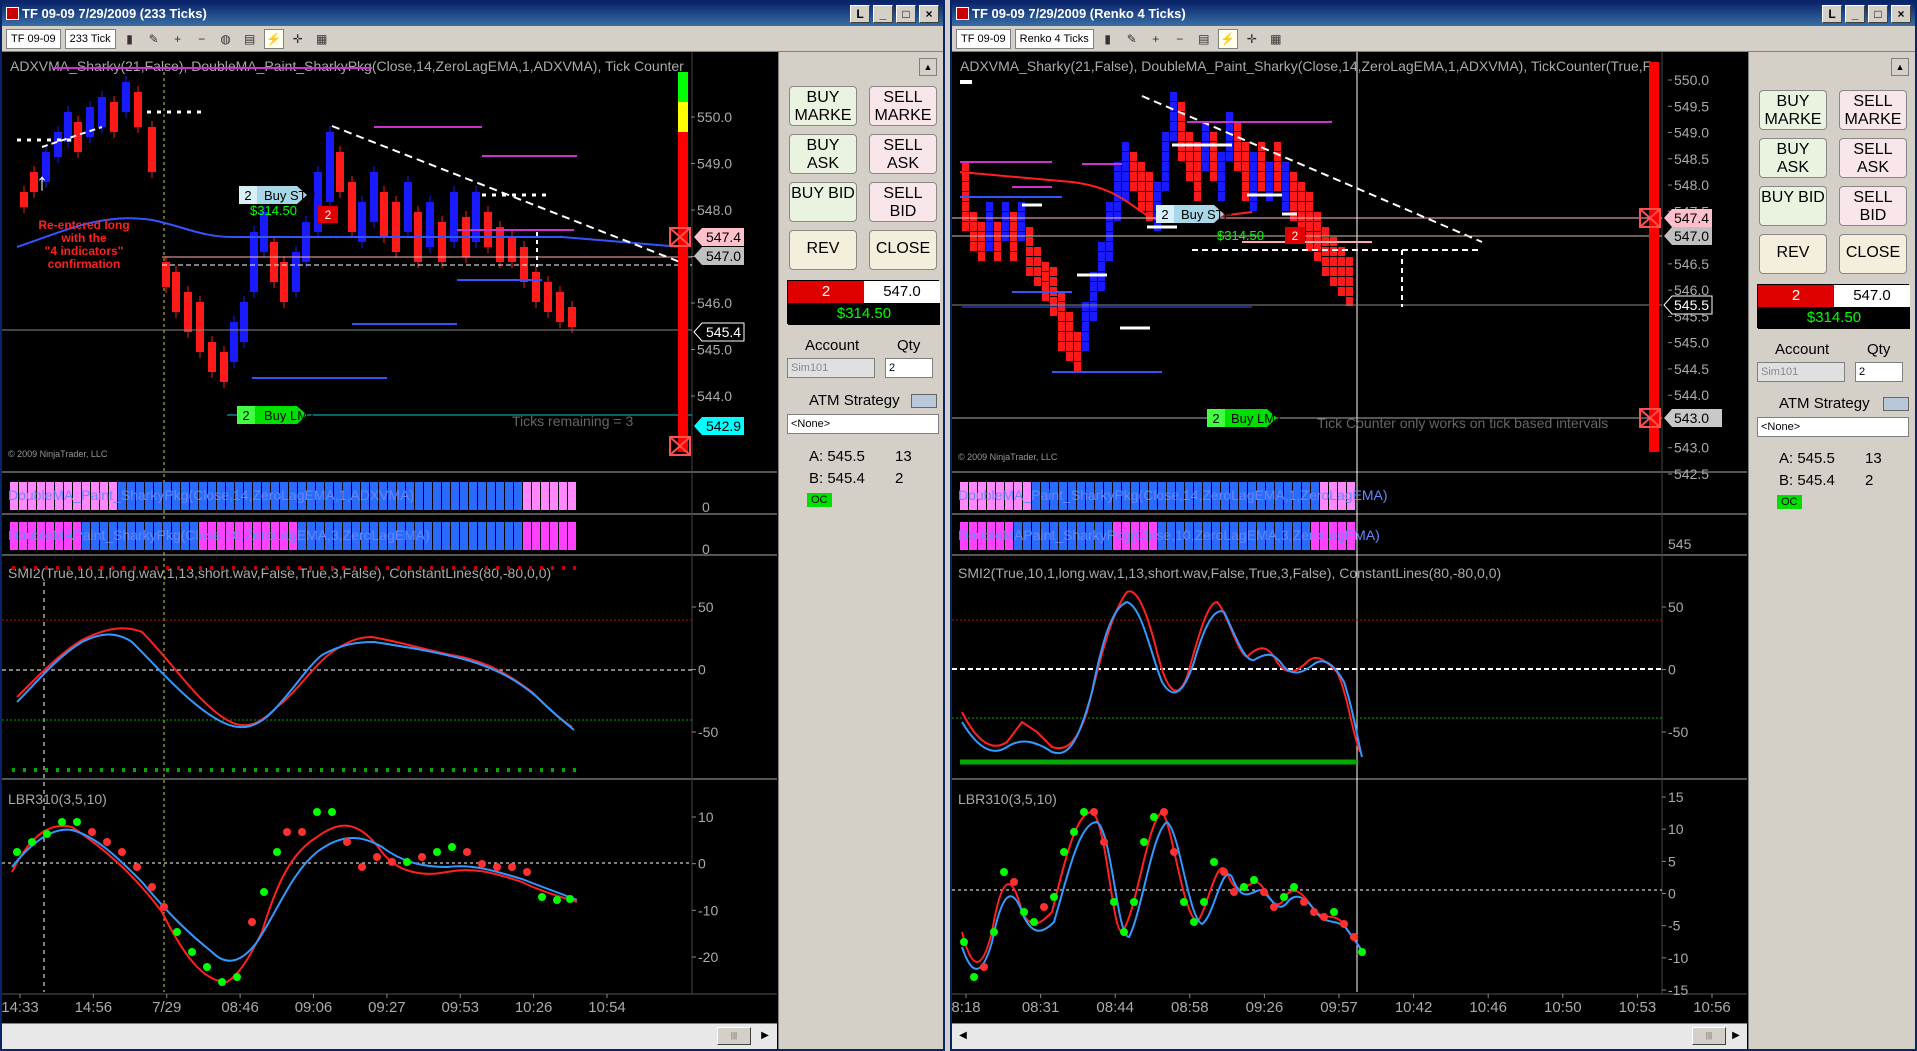 Image resolution: width=1917 pixels, height=1051 pixels. I want to click on interval-select: 233 Tick, so click(90, 38).